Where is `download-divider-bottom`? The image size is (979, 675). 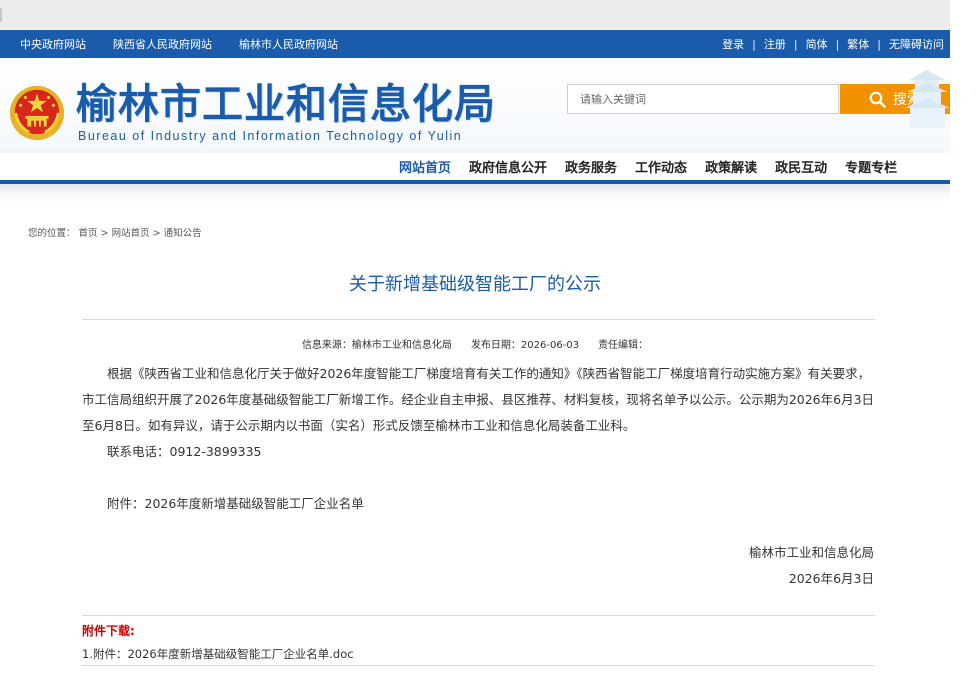
download-divider-bottom is located at coordinates (478, 665).